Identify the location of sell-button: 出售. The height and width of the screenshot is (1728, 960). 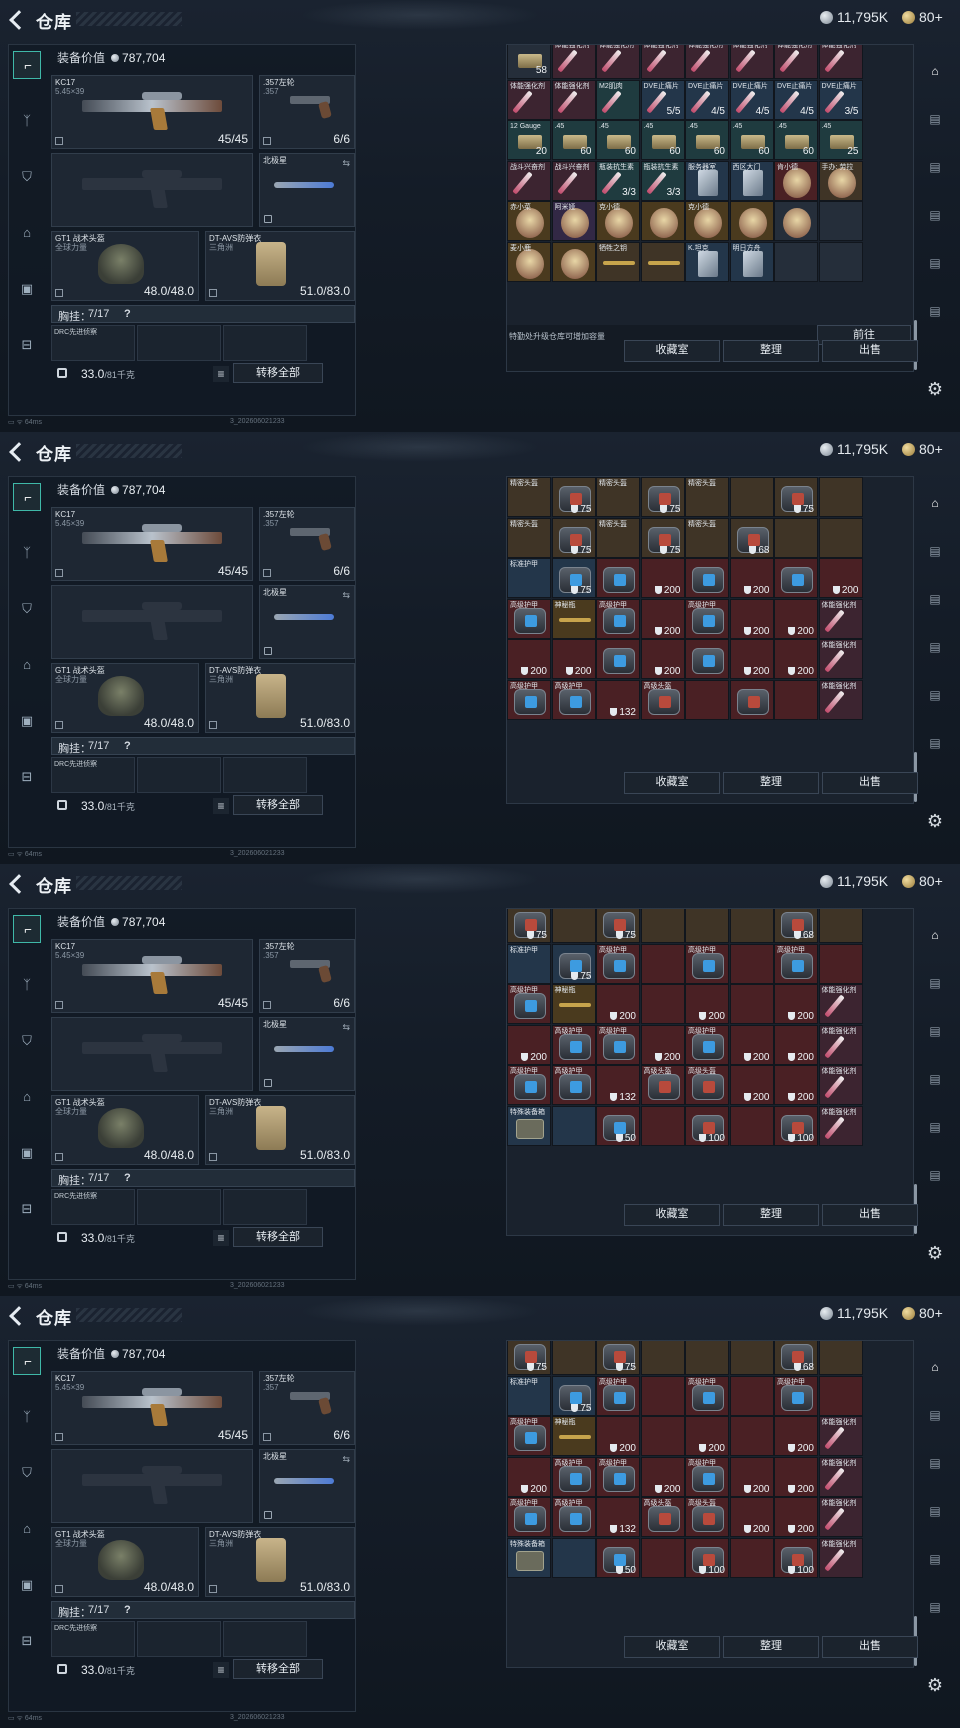
(870, 783).